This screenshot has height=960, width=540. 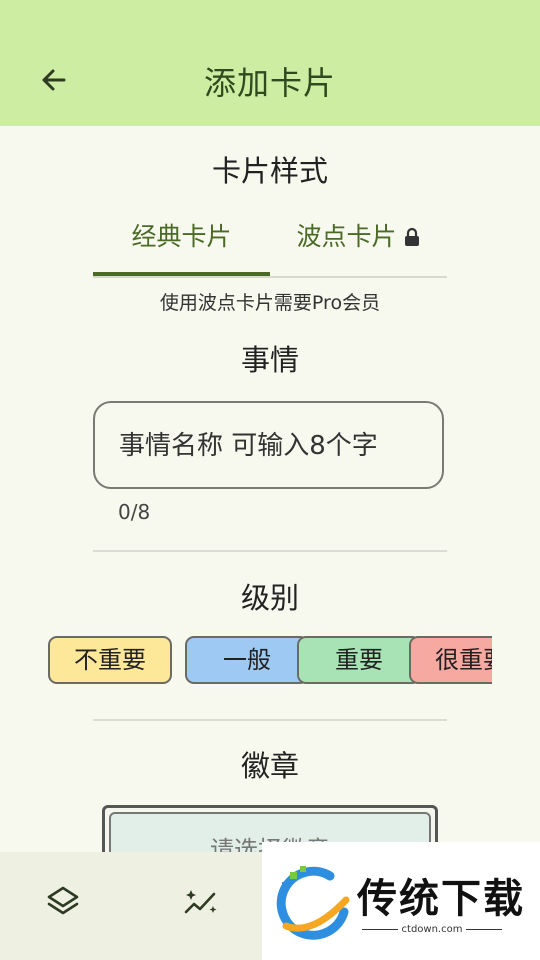 I want to click on event-heading: 事情, so click(x=269, y=360).